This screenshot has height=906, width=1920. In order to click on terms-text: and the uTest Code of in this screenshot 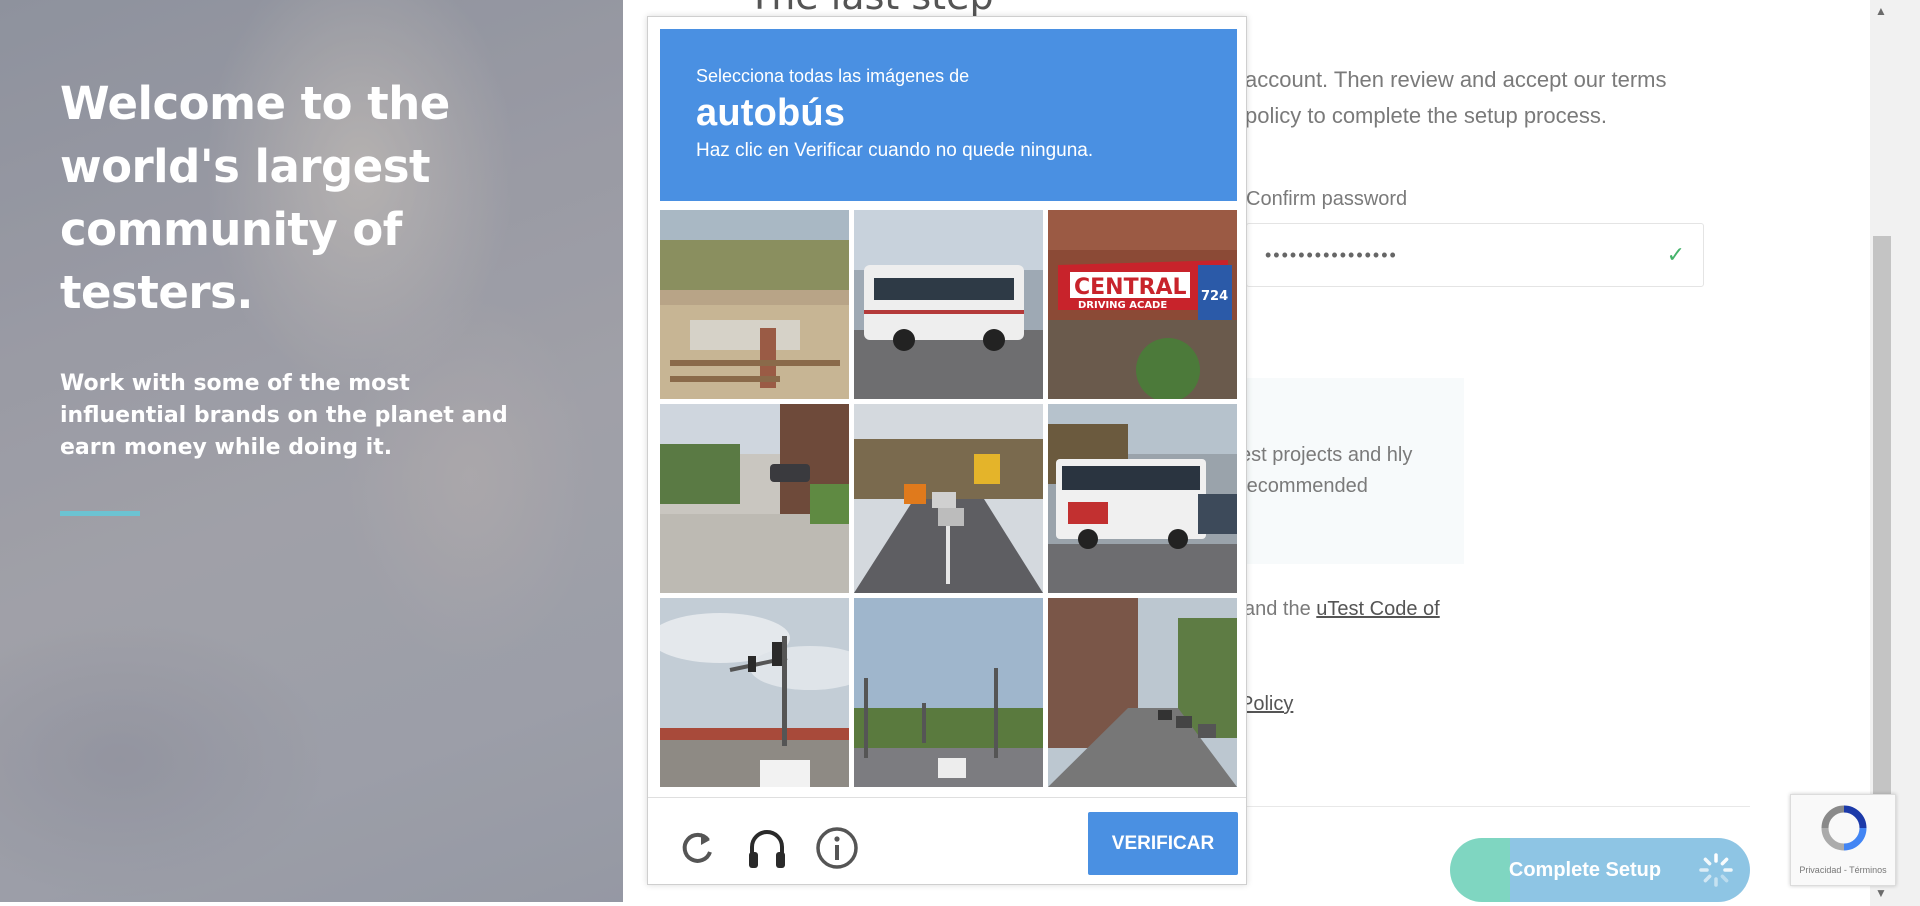, I will do `click(1342, 609)`.